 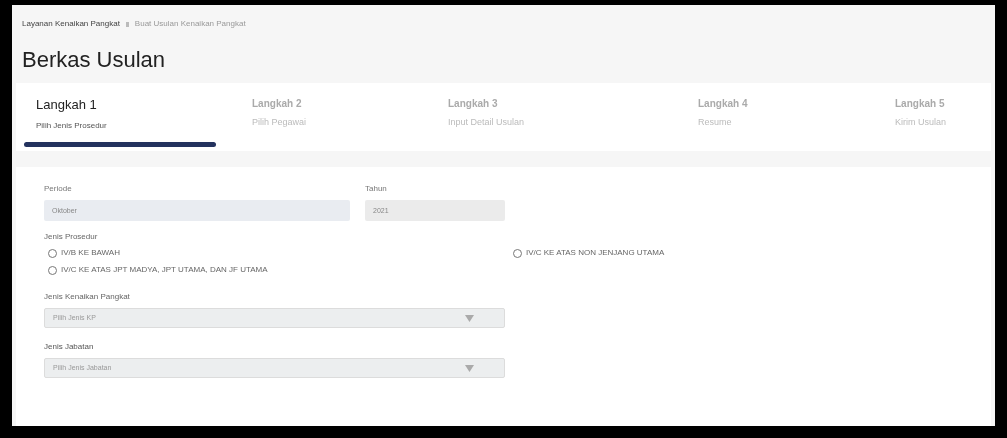 What do you see at coordinates (69, 347) in the screenshot?
I see `field-label: Jenis Jabatan` at bounding box center [69, 347].